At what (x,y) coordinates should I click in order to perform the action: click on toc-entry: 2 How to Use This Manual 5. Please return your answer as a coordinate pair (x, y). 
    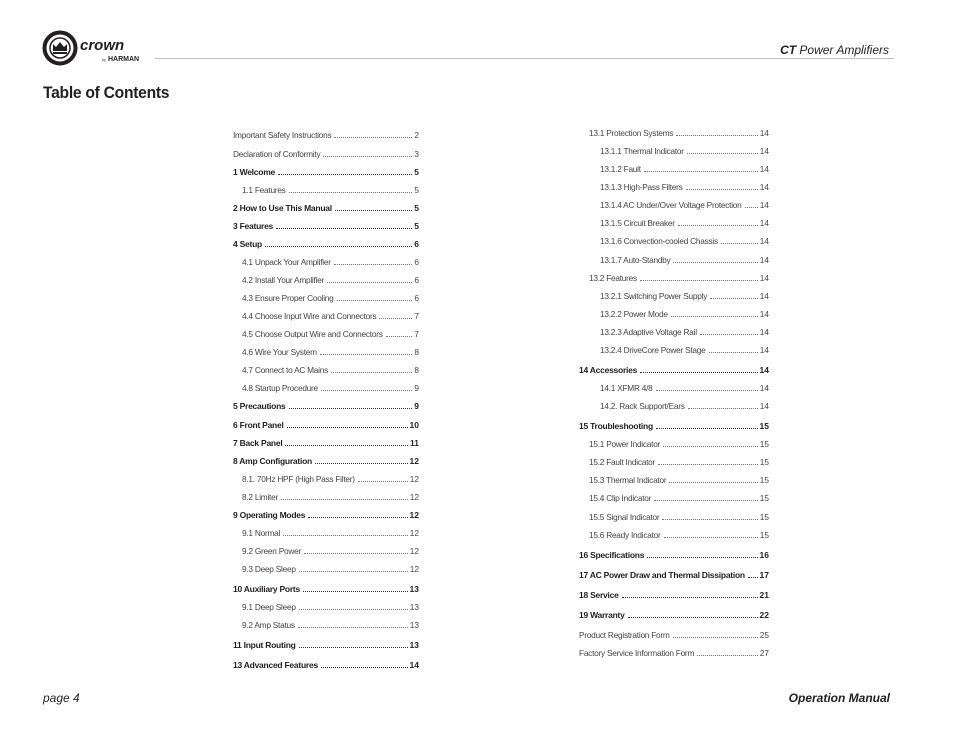
    Looking at the image, I should click on (326, 208).